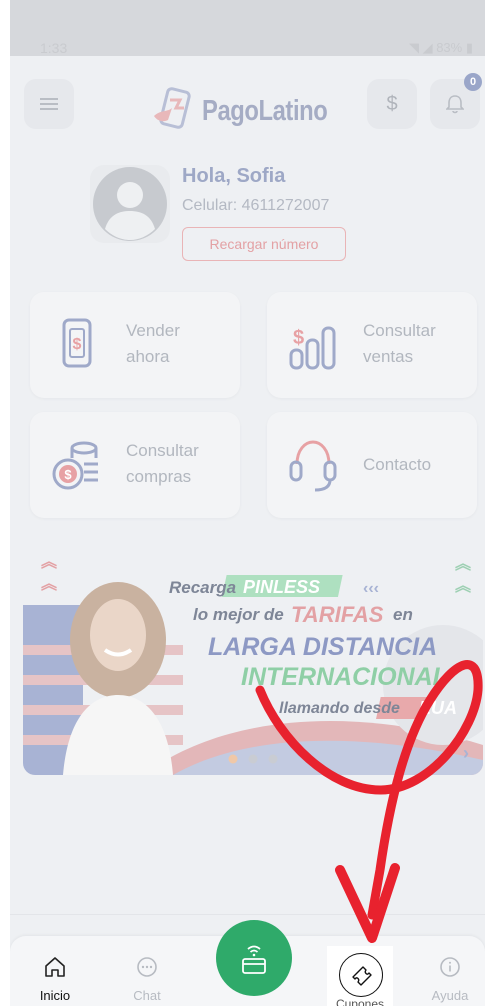 This screenshot has height=1006, width=485. I want to click on recharge-fab-button, so click(254, 958).